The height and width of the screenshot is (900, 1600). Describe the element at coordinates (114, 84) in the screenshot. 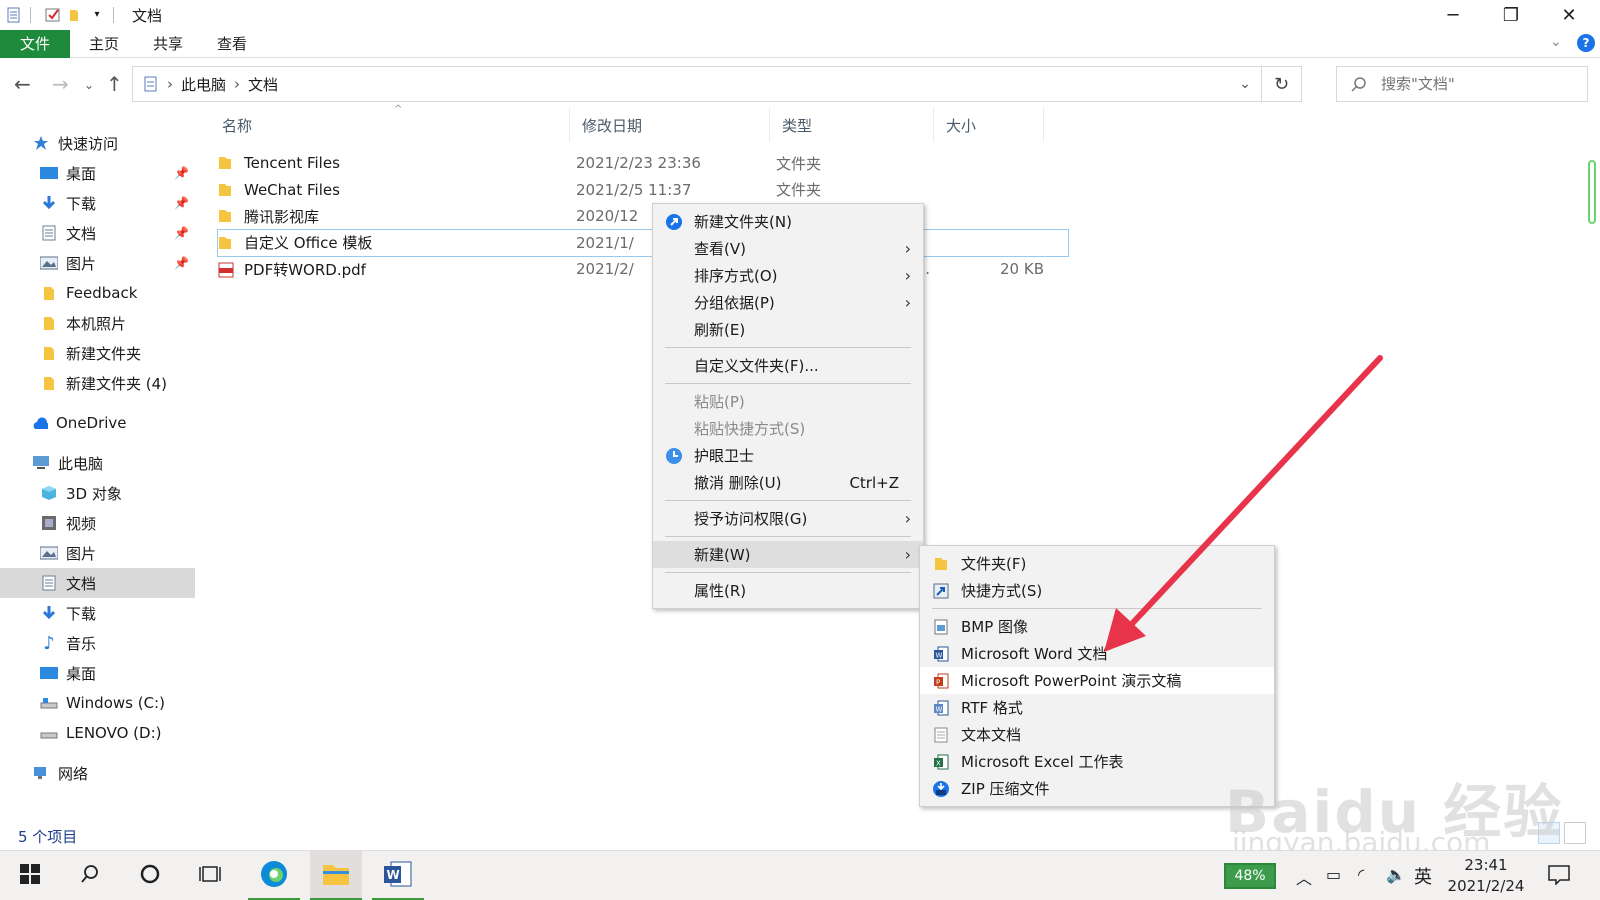

I see `up-icon: ↑` at that location.